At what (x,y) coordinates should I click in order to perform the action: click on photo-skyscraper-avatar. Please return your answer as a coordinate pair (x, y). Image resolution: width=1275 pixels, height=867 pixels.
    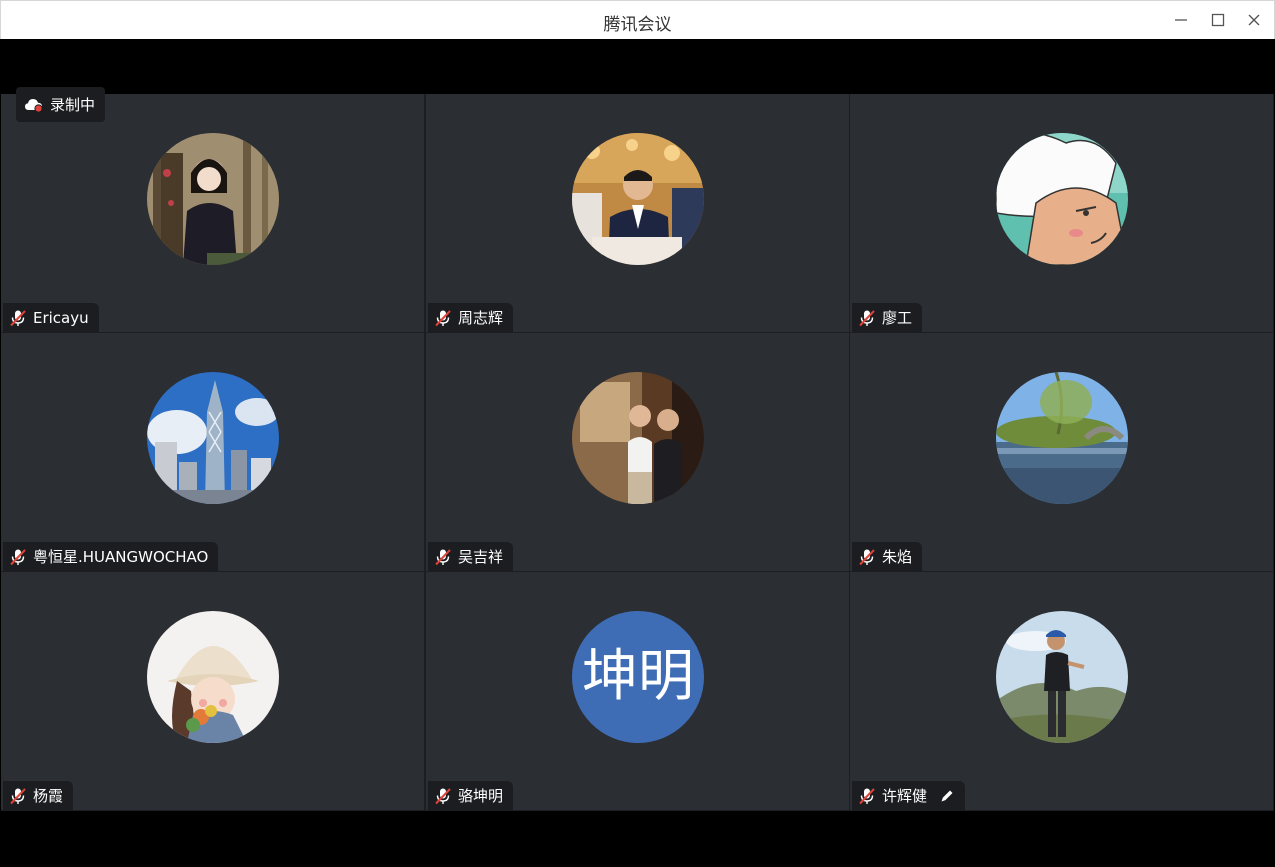
    Looking at the image, I should click on (213, 438).